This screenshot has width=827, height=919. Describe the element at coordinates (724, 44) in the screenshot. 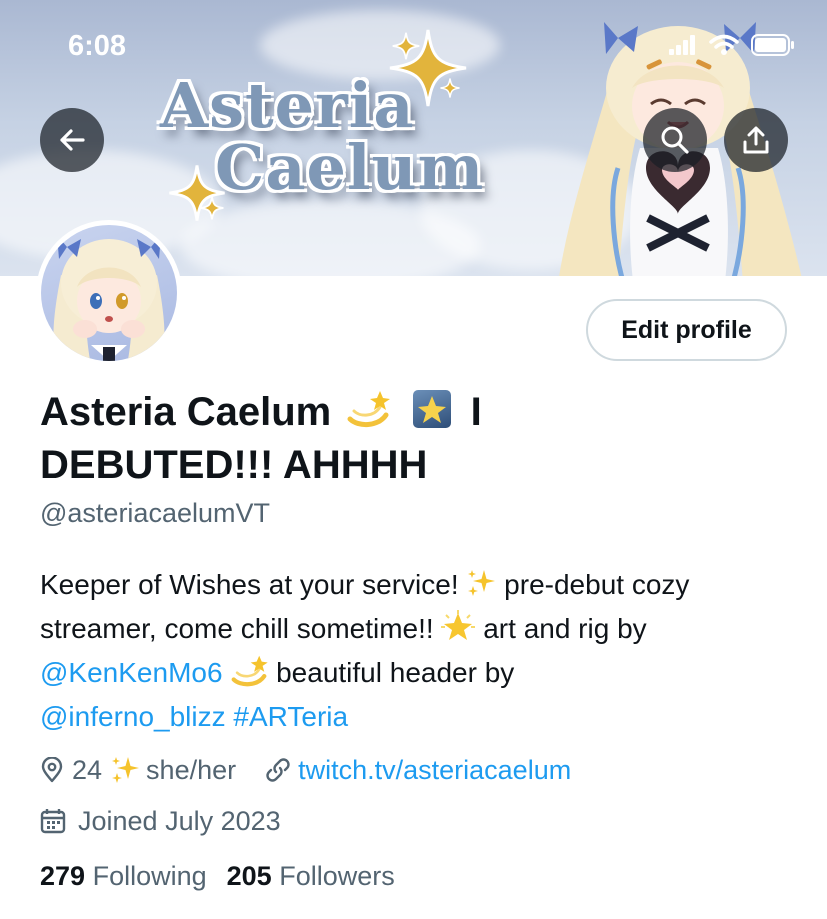

I see `wifi-icon` at that location.